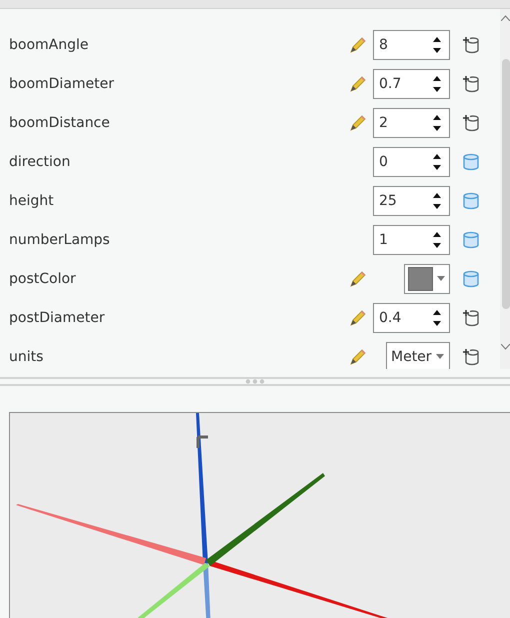  Describe the element at coordinates (411, 45) in the screenshot. I see `number-spinner: 8` at that location.